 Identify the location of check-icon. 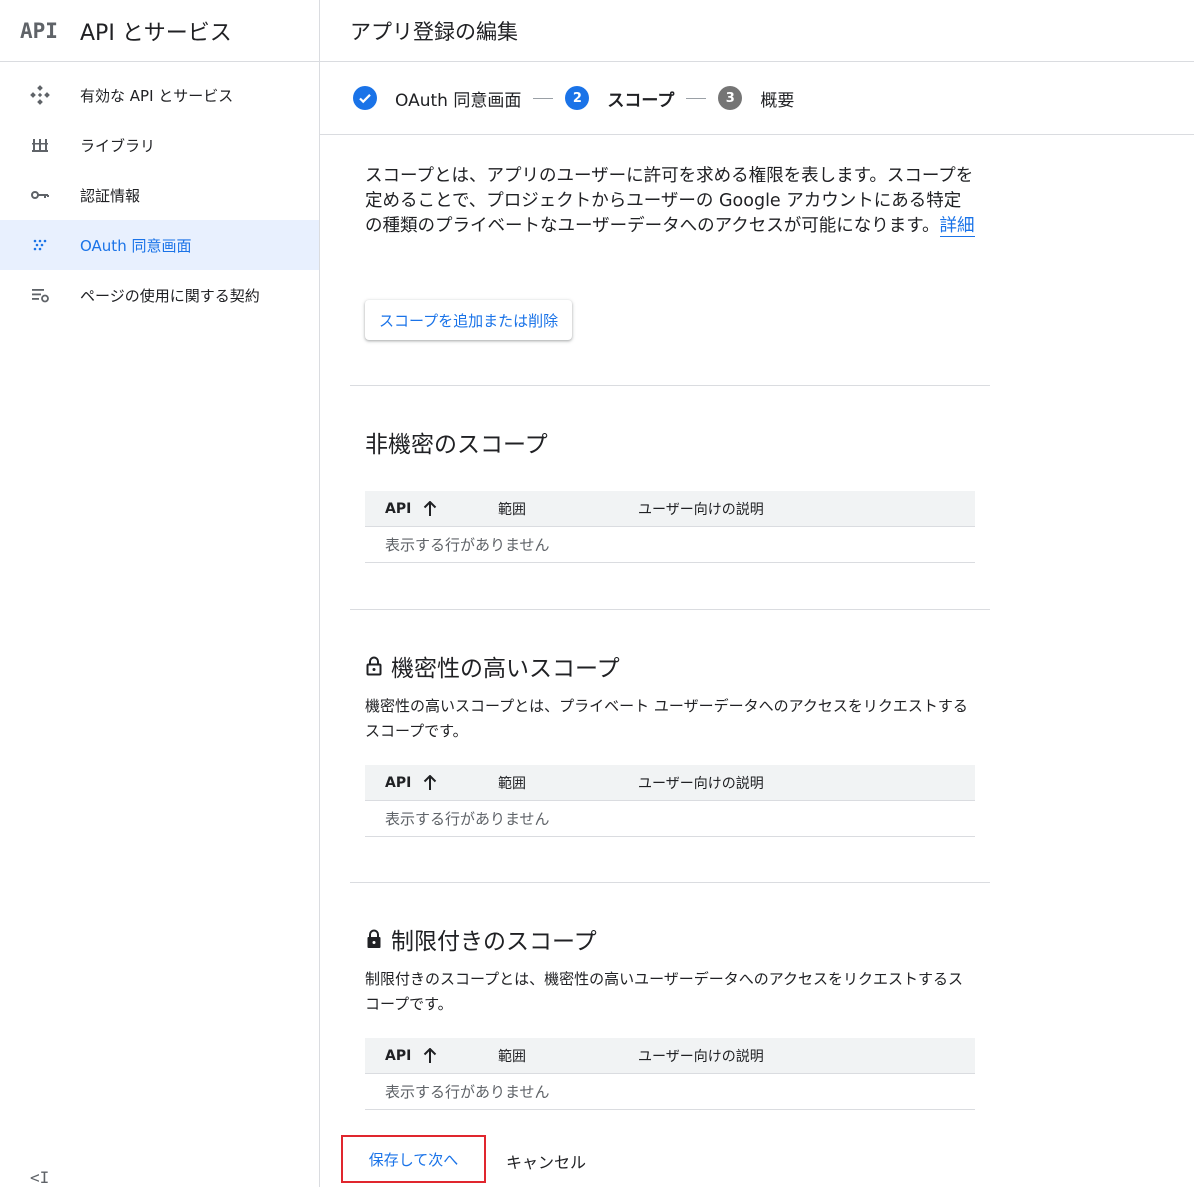
(365, 98).